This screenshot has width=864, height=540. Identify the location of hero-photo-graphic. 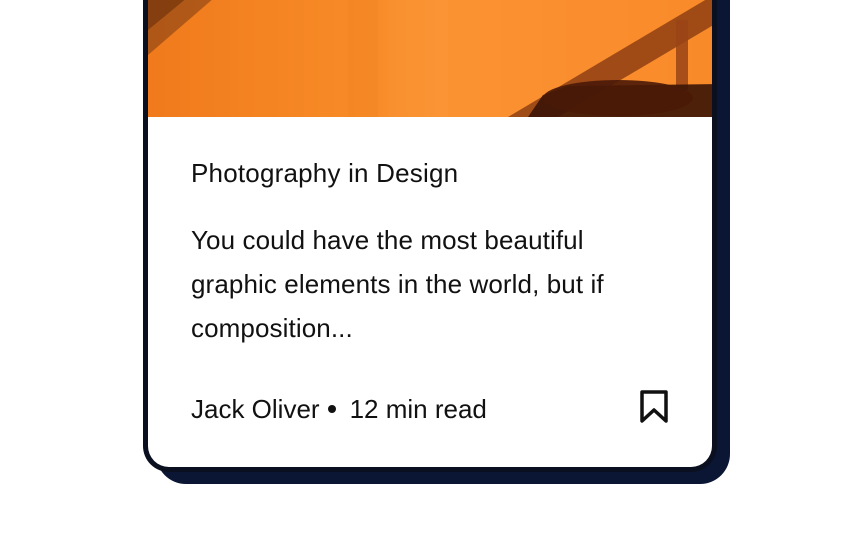
(430, 58).